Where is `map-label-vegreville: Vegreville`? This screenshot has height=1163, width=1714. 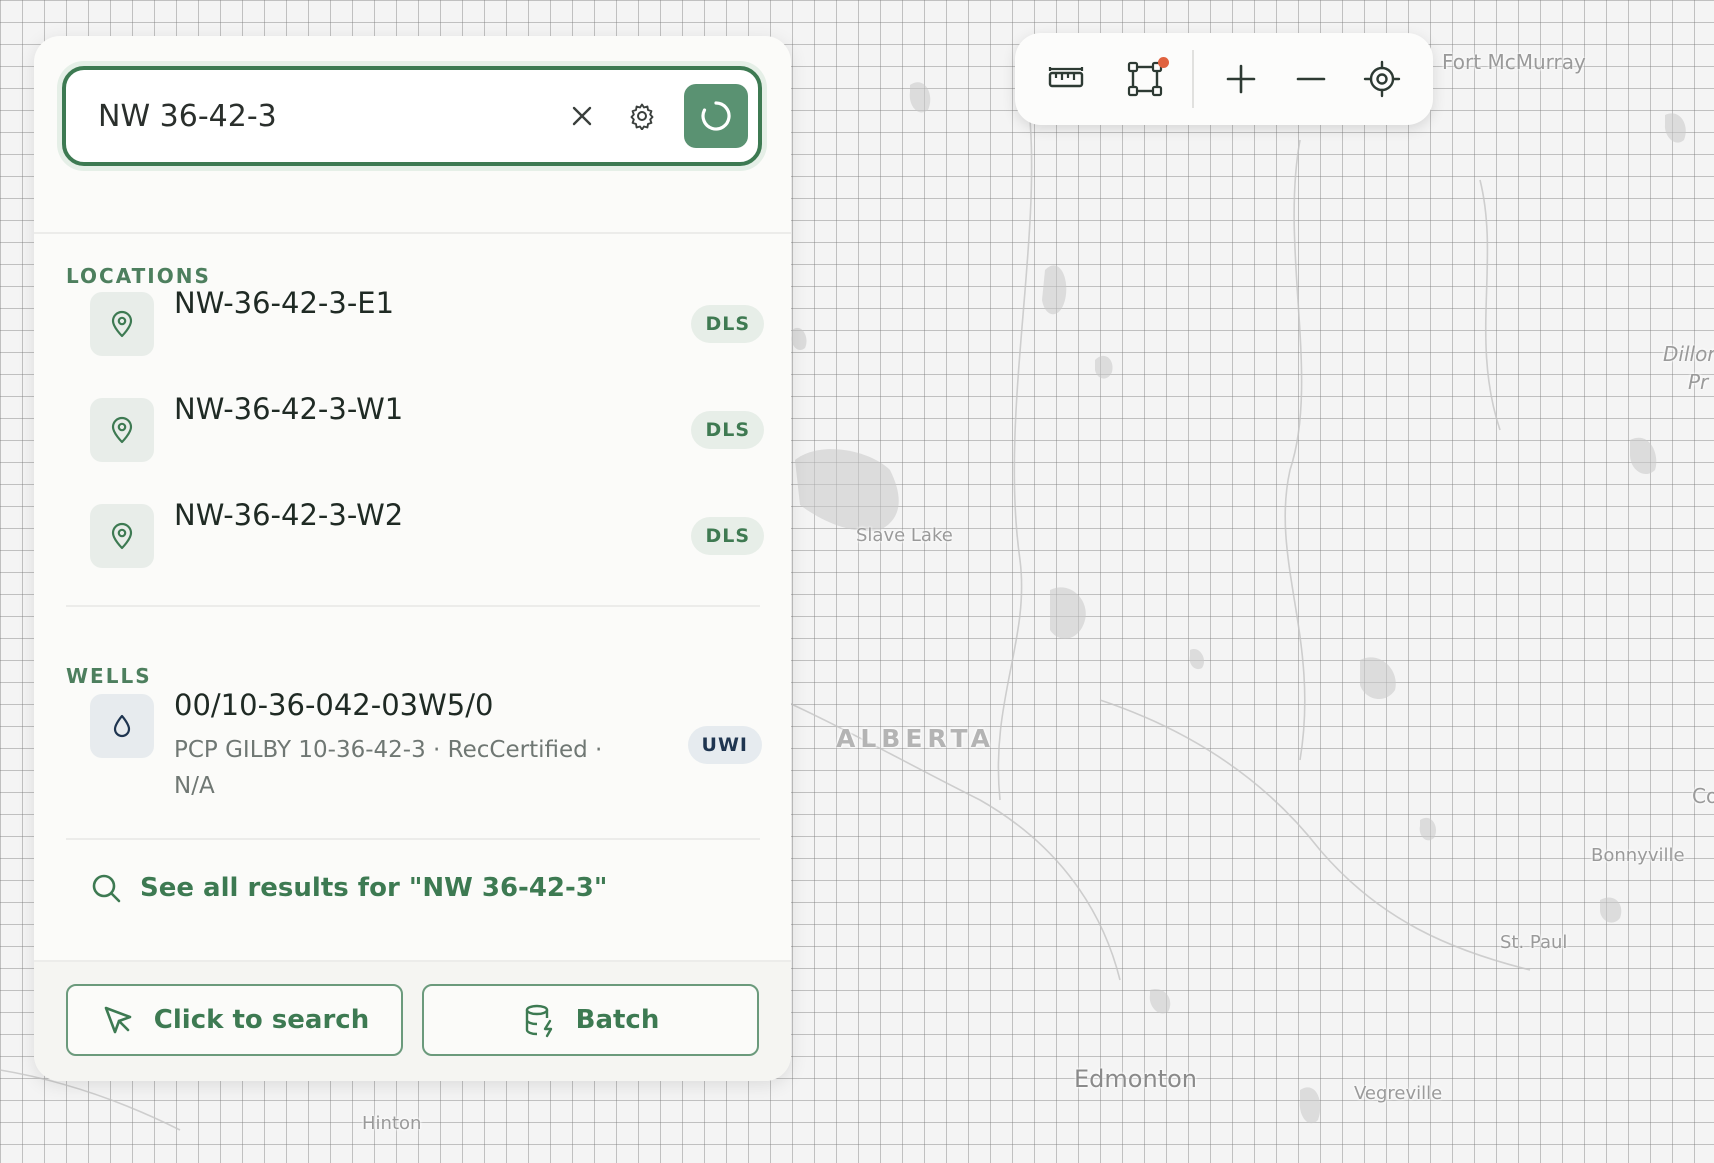 map-label-vegreville: Vegreville is located at coordinates (1398, 1093).